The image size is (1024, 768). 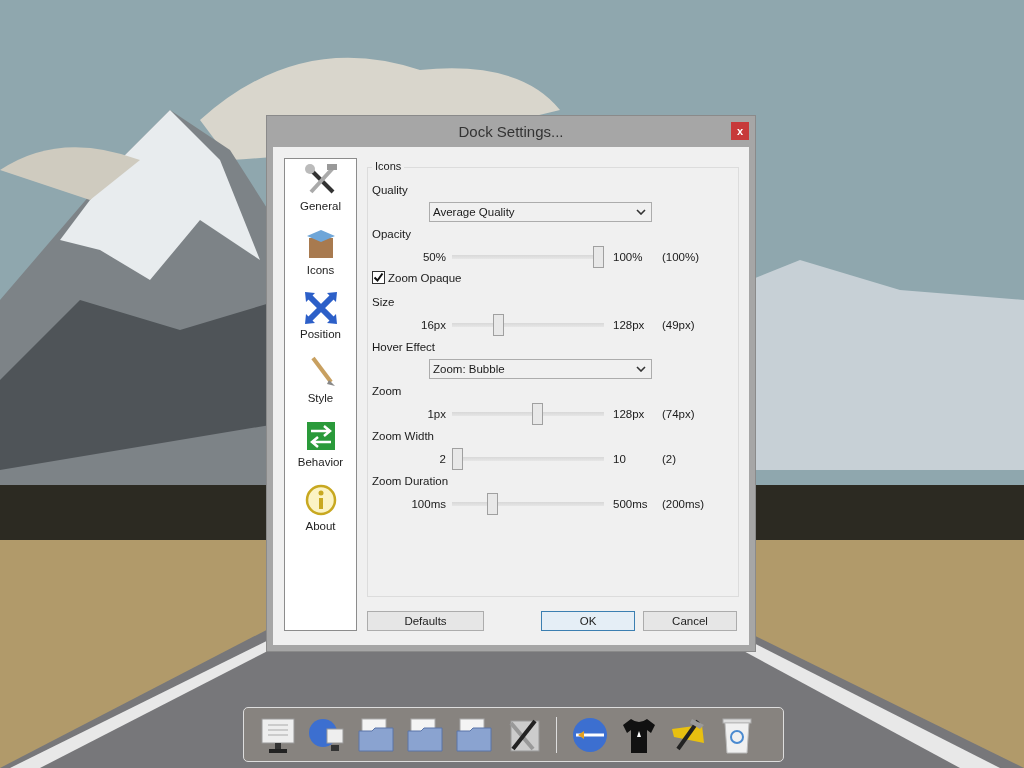 What do you see at coordinates (683, 504) in the screenshot?
I see `value-reading: (200ms)` at bounding box center [683, 504].